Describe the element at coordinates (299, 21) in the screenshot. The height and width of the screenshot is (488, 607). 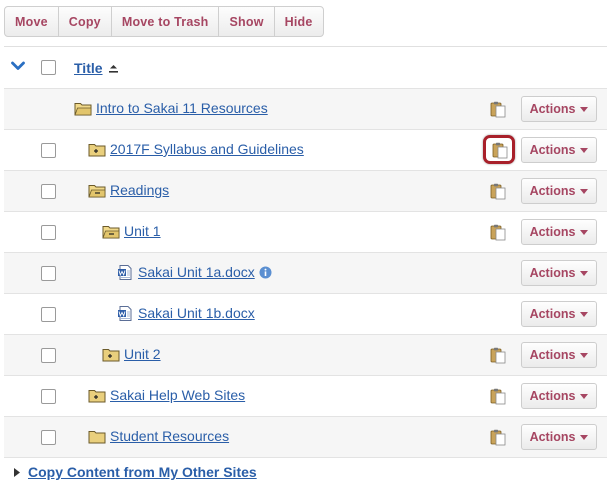
I see `hide-button: Hide` at that location.